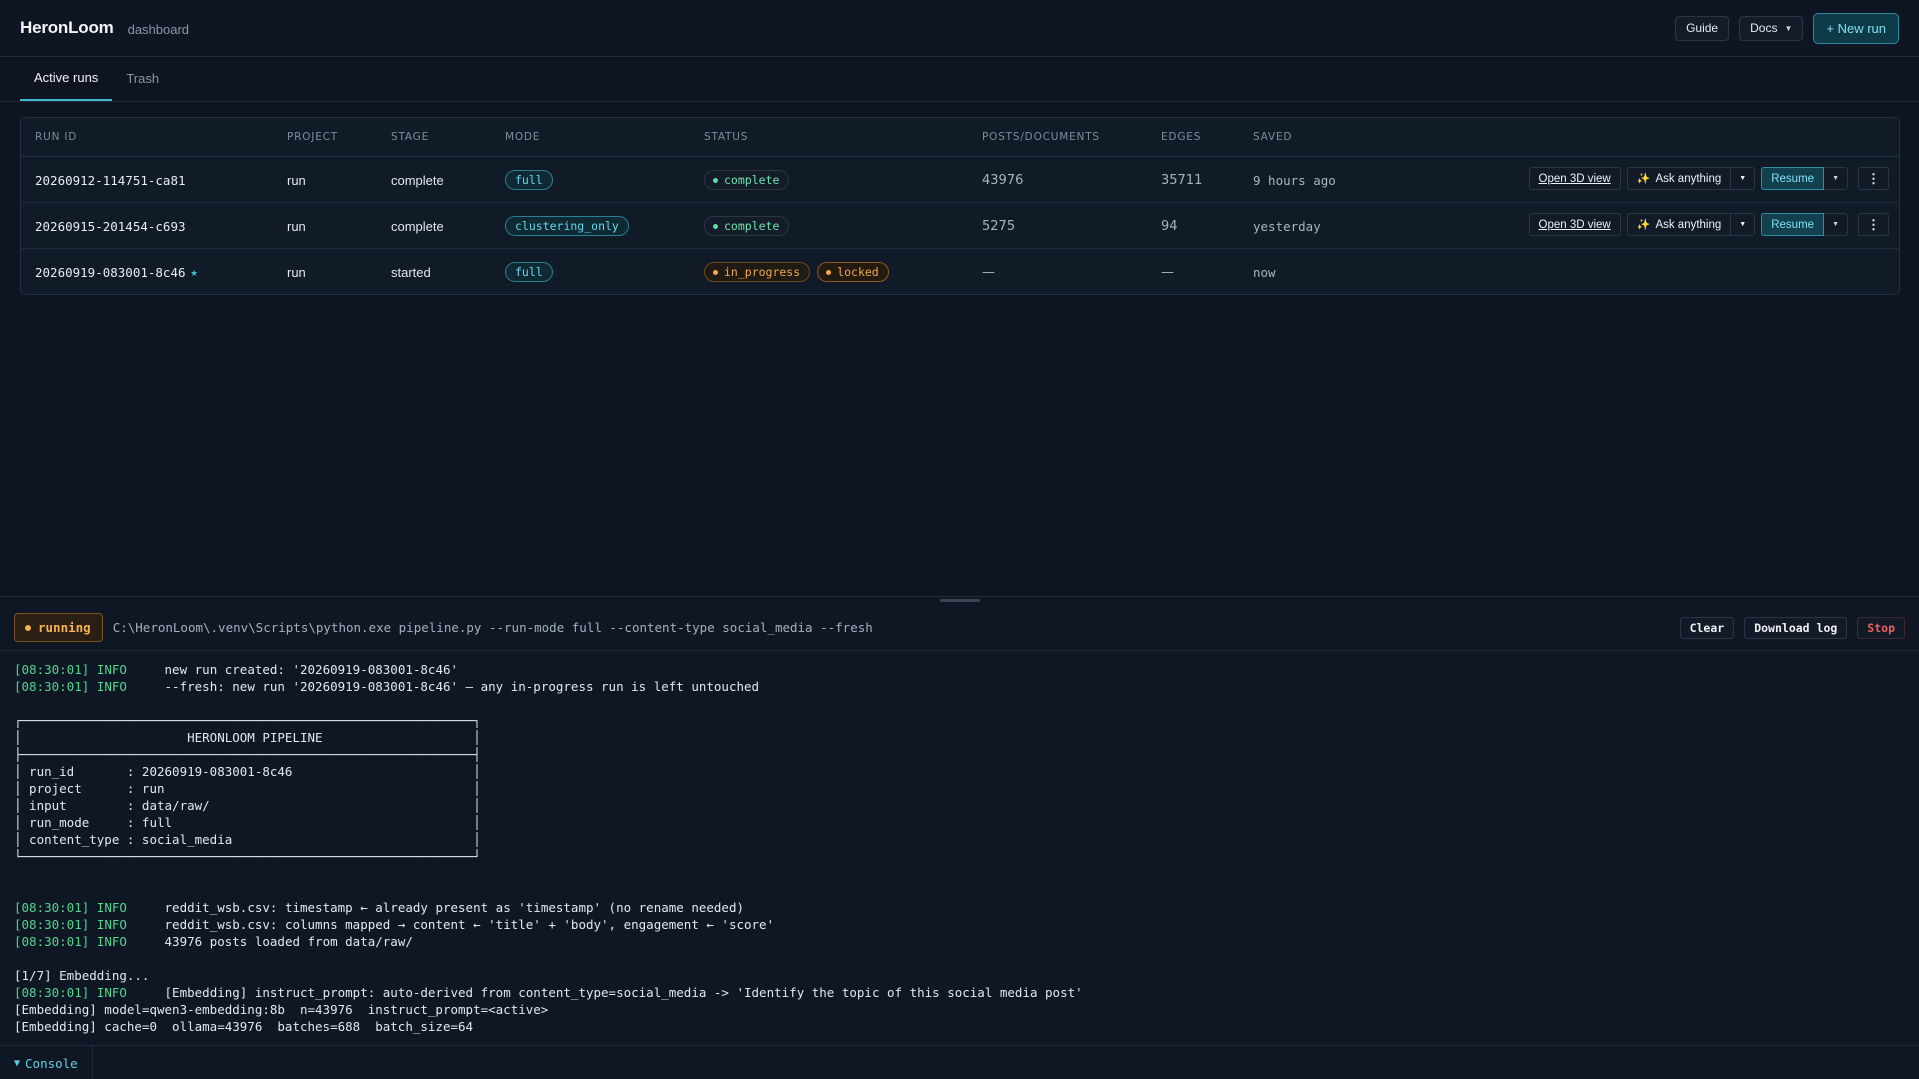 Image resolution: width=1919 pixels, height=1079 pixels. What do you see at coordinates (66, 78) in the screenshot?
I see `tab-active-runs: Active runs` at bounding box center [66, 78].